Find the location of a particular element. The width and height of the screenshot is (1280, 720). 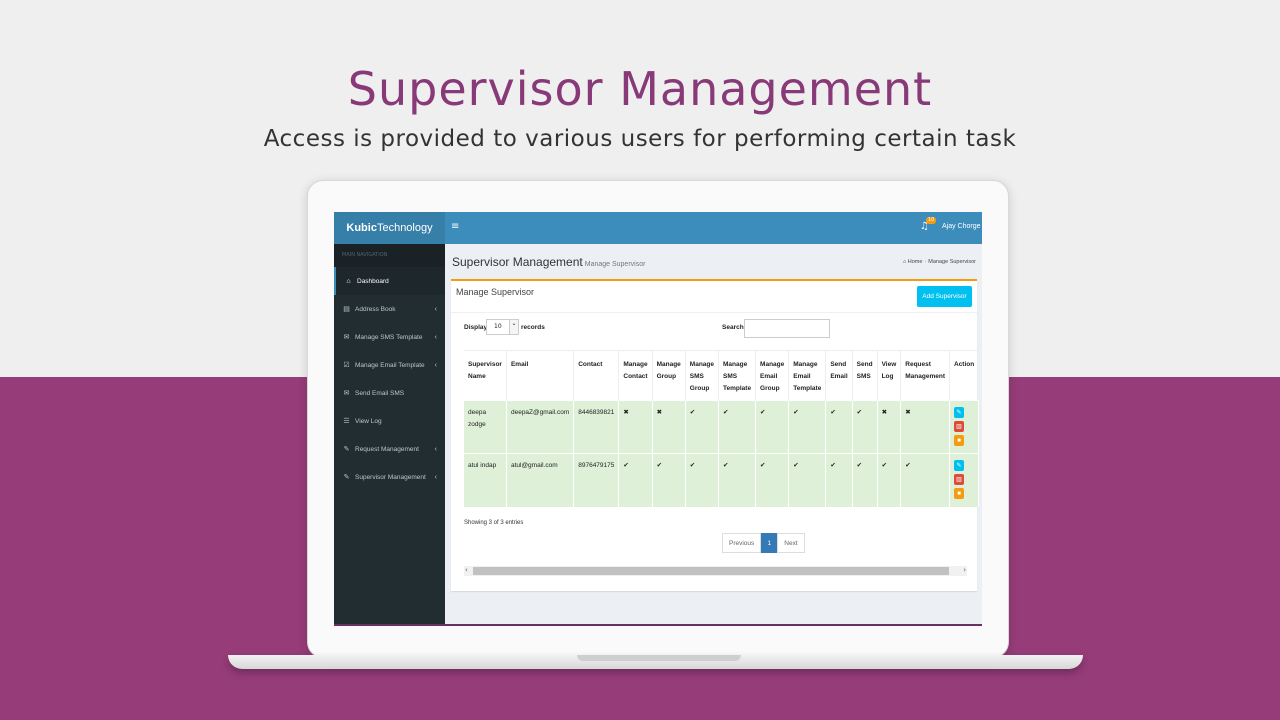

page-subtitle: Manage Supervisor is located at coordinates (615, 264).